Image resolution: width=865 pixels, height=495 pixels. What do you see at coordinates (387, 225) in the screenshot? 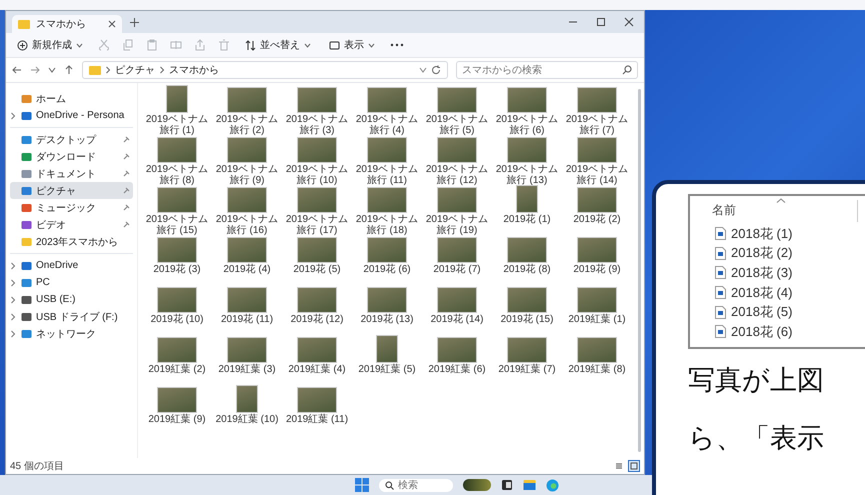
I see `file-name: 2019ベトナム旅行 (18)` at bounding box center [387, 225].